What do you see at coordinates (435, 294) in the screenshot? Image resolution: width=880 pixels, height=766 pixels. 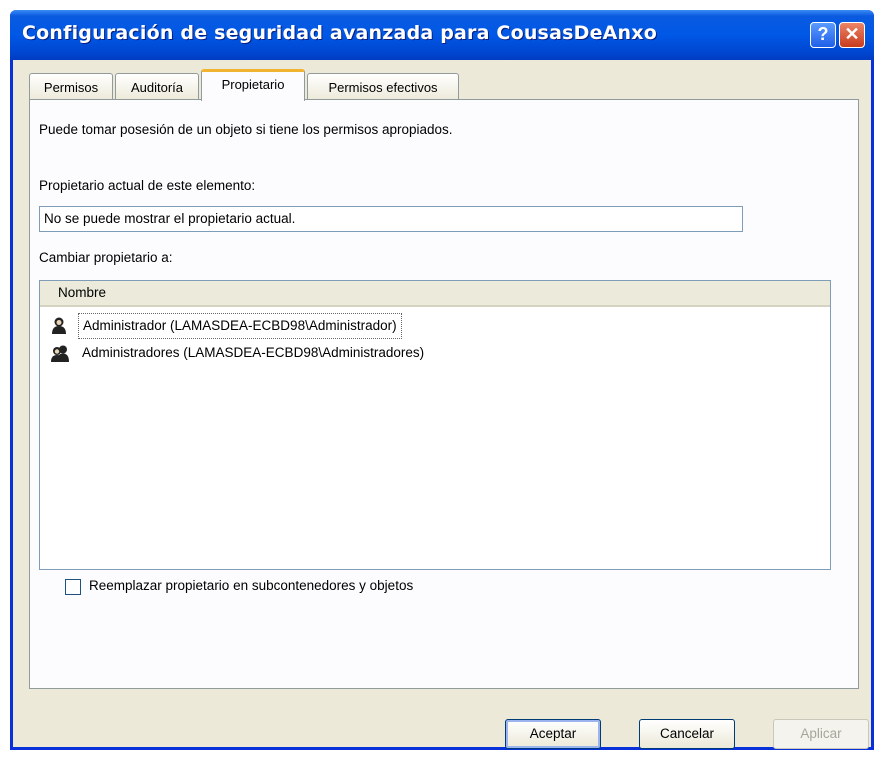 I see `column-header-name: Nombre` at bounding box center [435, 294].